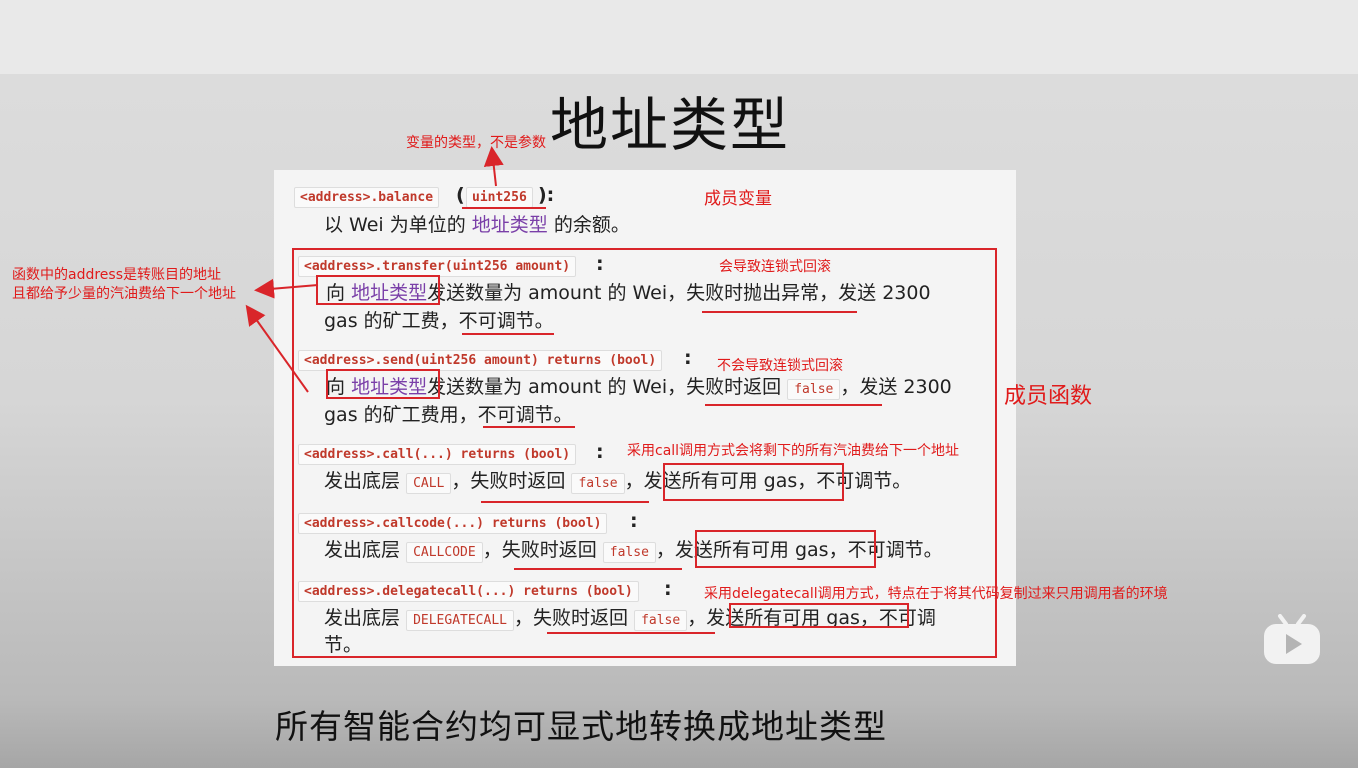 The image size is (1358, 768). Describe the element at coordinates (277, 348) in the screenshot. I see `send-arrow` at that location.